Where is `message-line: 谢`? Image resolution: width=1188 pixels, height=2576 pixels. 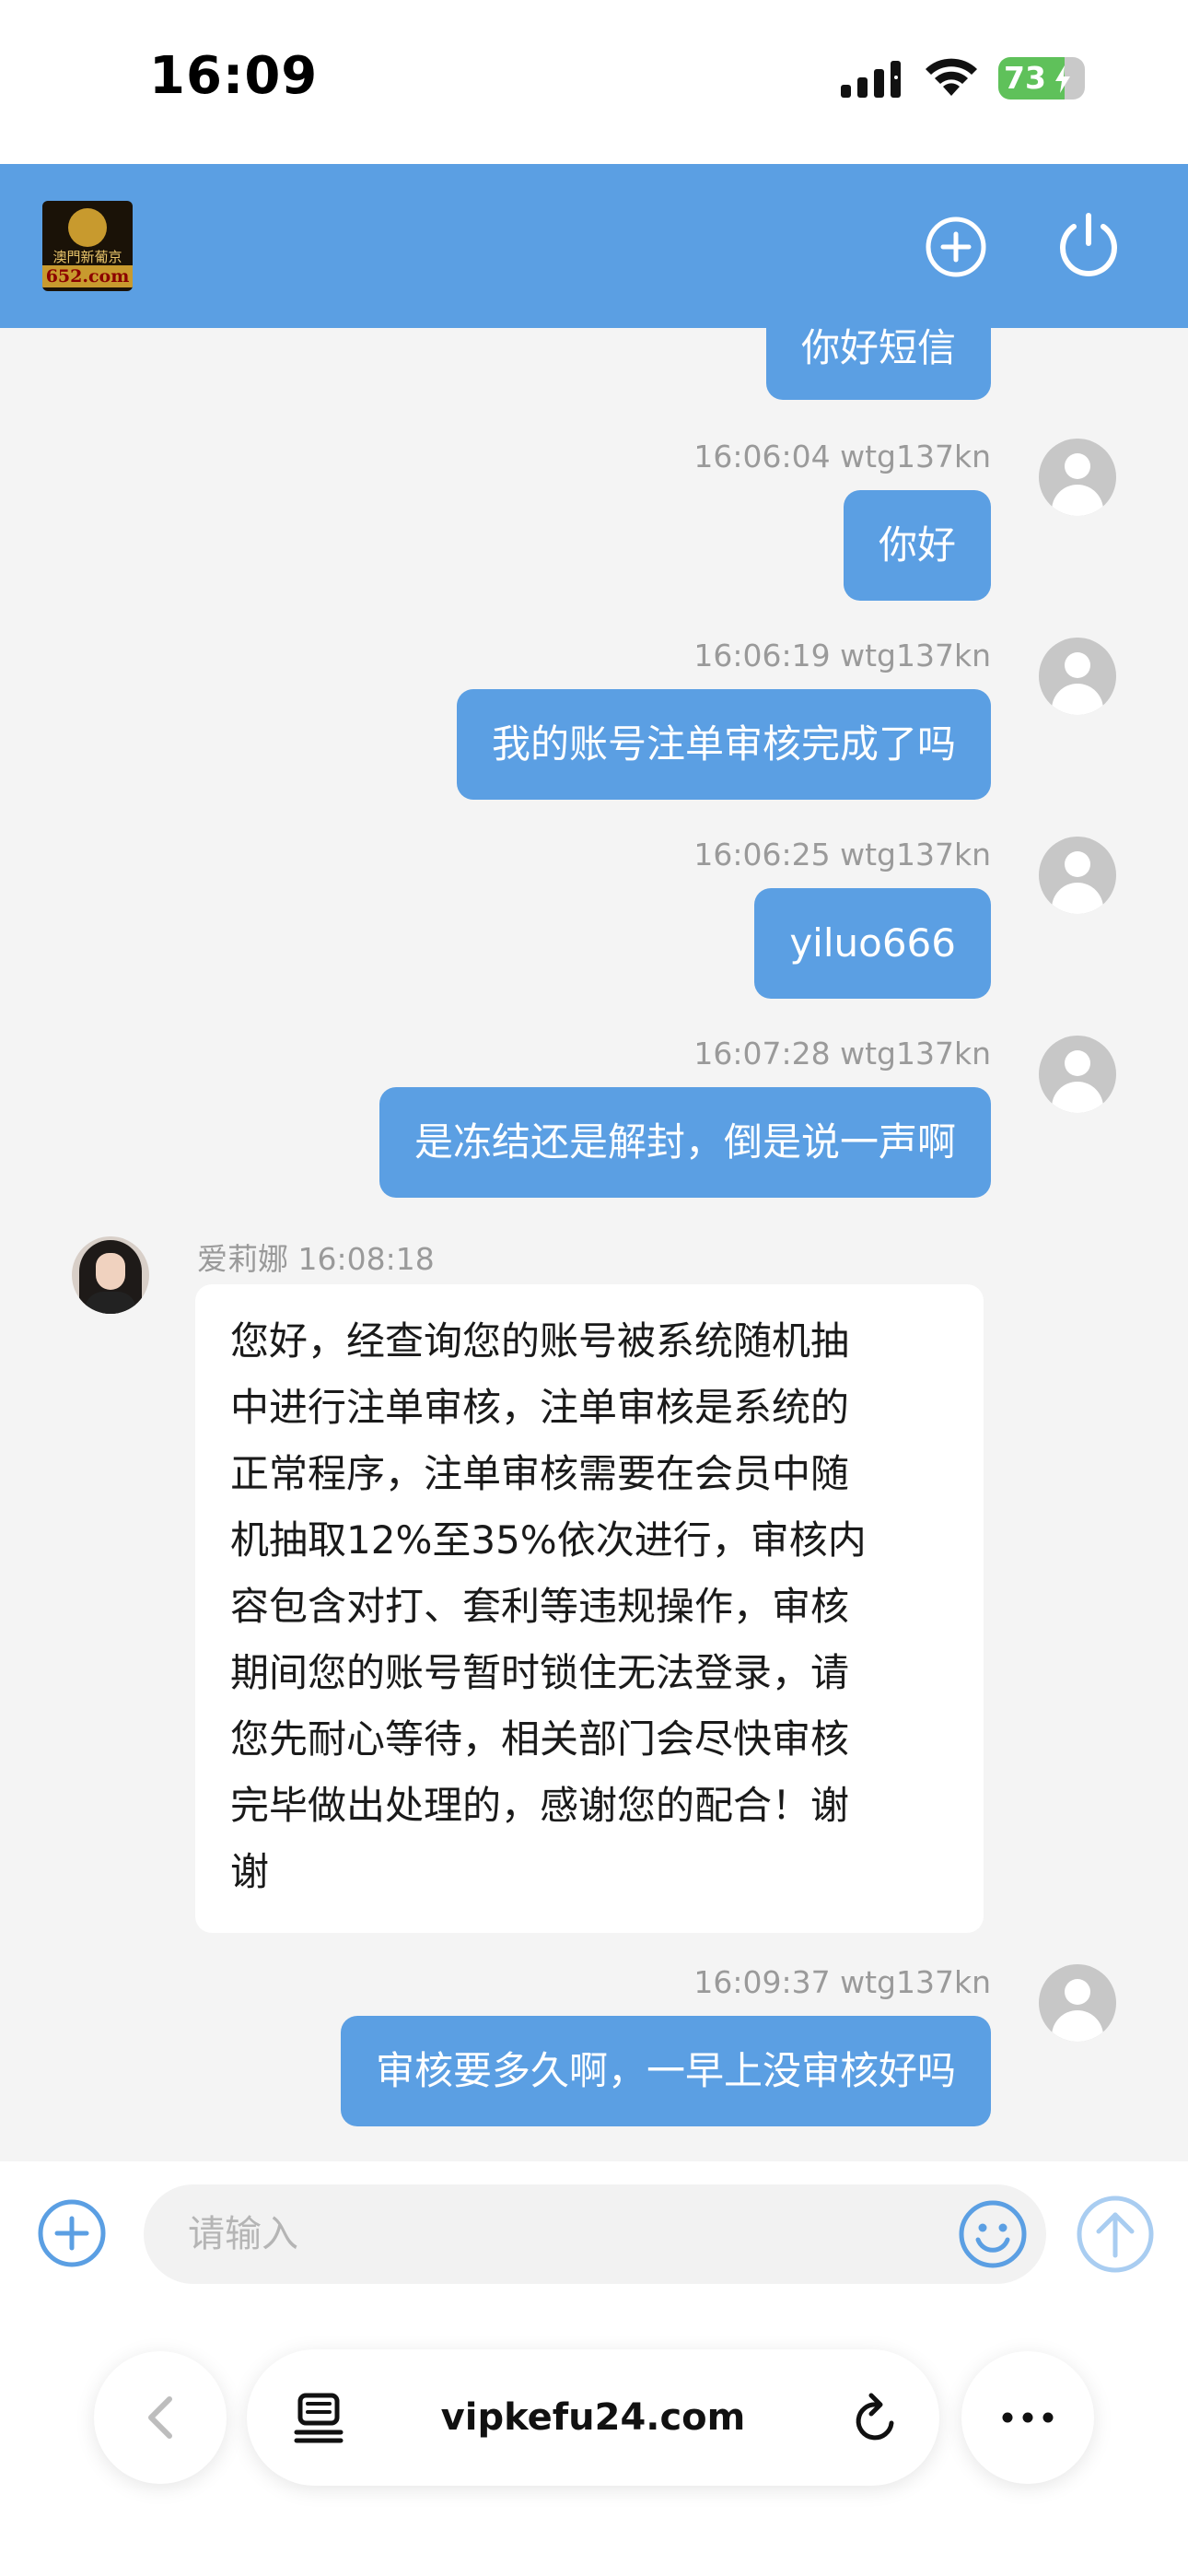 message-line: 谢 is located at coordinates (250, 1871).